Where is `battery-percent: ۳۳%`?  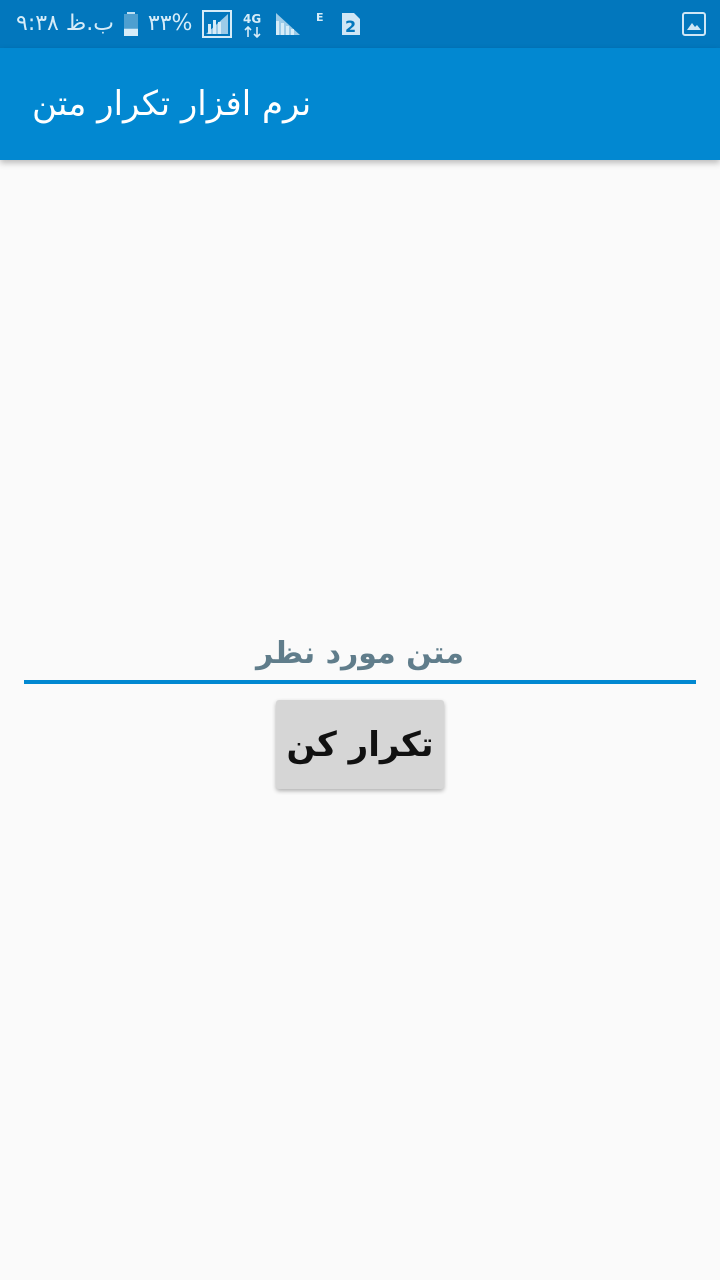
battery-percent: ۳۳% is located at coordinates (170, 23).